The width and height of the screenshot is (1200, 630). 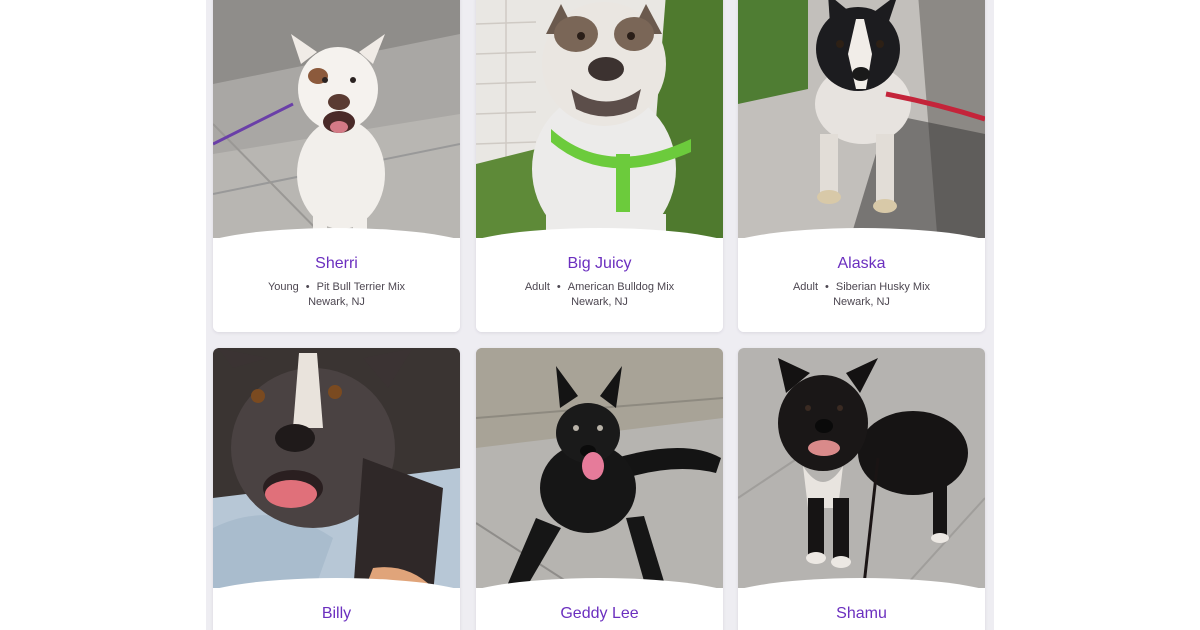 I want to click on pet-info-shamu: Shamu, so click(x=861, y=604).